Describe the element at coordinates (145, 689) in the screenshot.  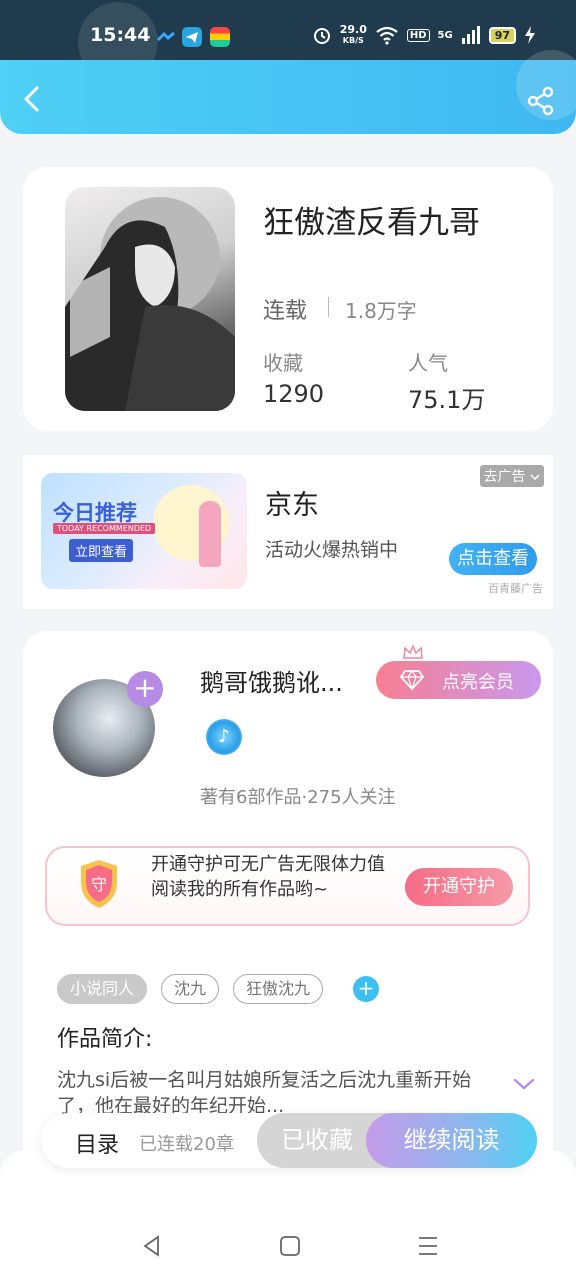
I see `follow-author-button: +` at that location.